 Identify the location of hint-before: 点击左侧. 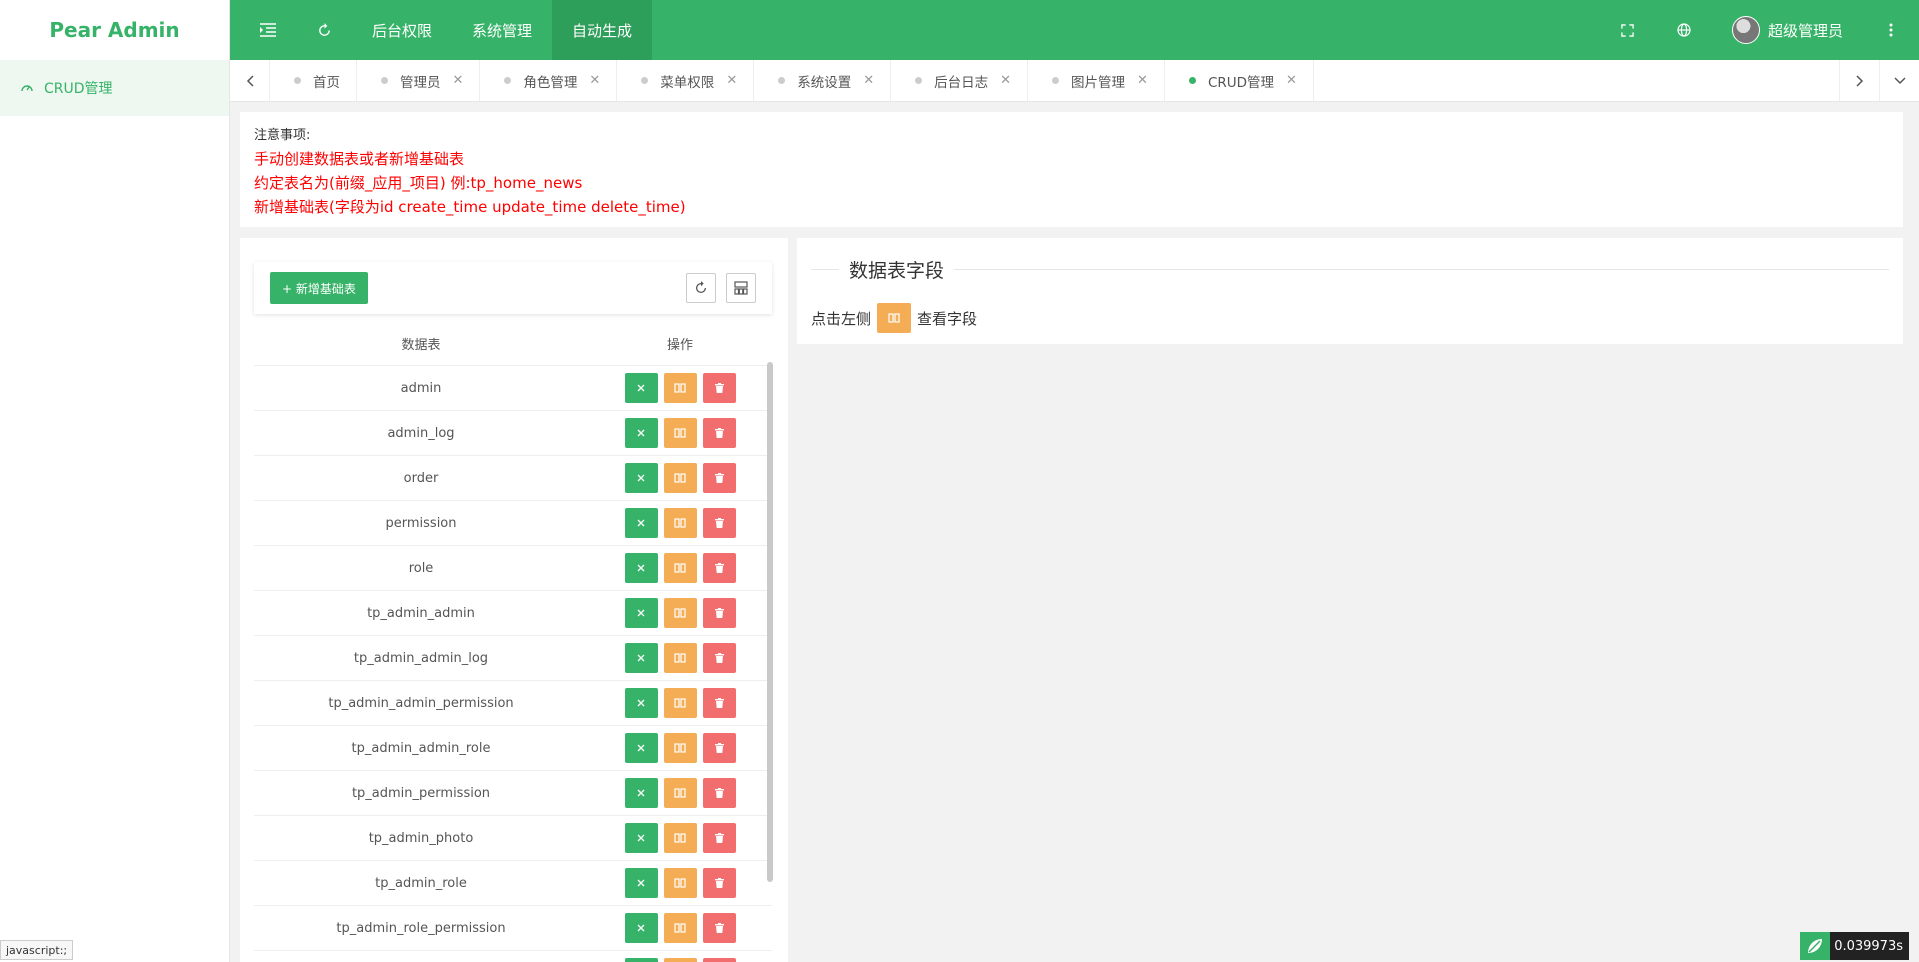
(841, 318).